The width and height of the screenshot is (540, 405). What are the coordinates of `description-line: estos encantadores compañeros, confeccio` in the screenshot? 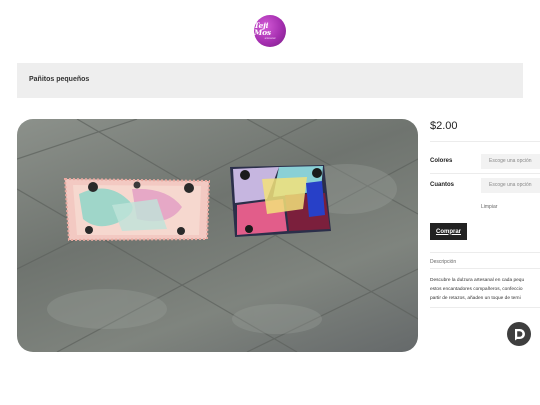 It's located at (476, 289).